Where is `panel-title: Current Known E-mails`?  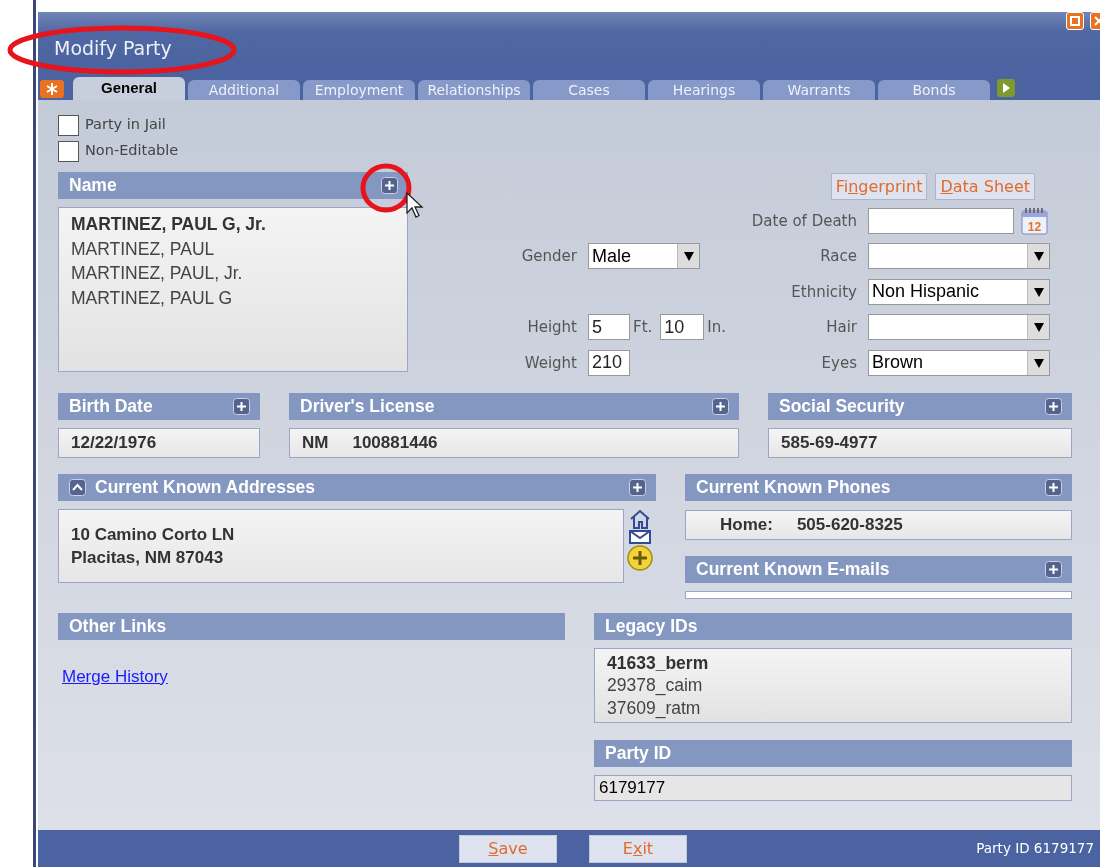 panel-title: Current Known E-mails is located at coordinates (793, 569).